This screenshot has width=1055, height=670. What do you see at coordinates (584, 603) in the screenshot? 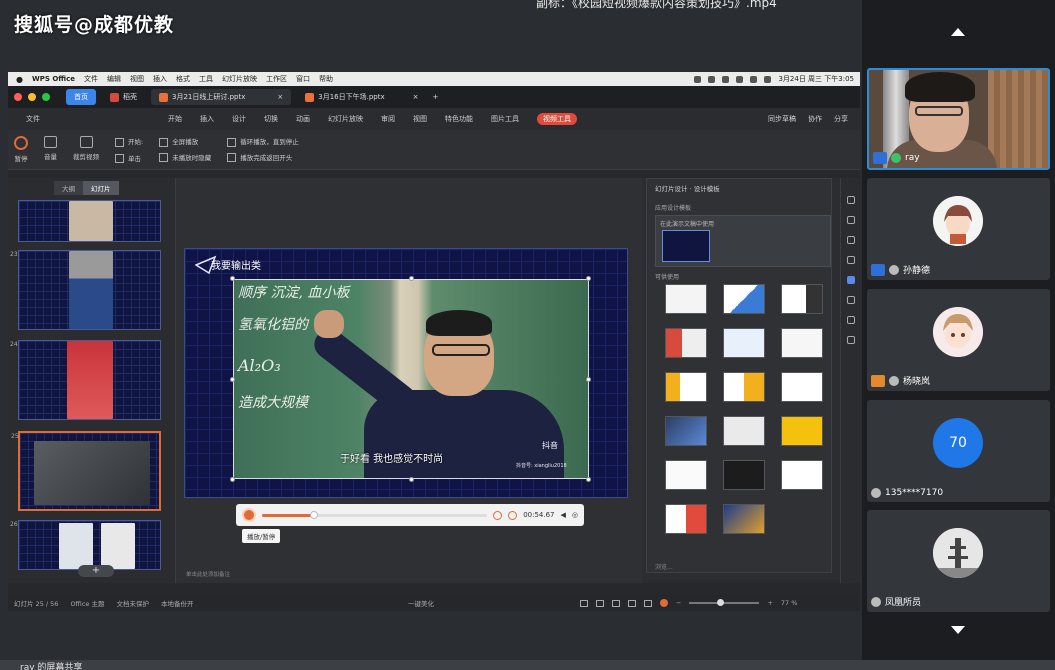
I see `notes-view-icon` at bounding box center [584, 603].